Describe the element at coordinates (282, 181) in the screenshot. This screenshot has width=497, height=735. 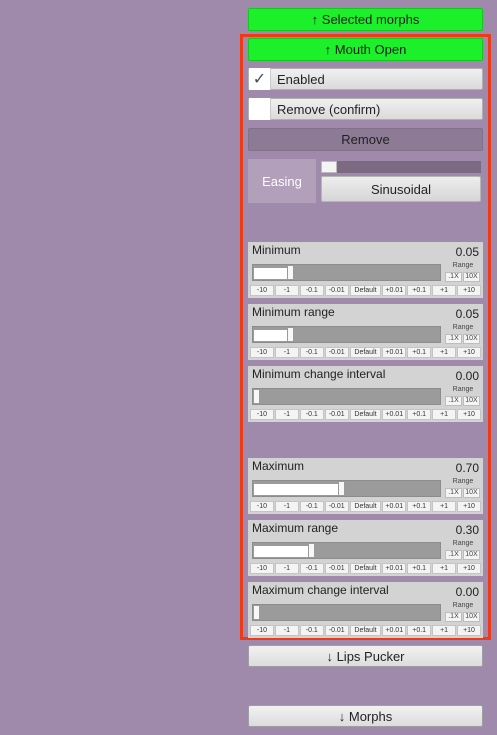
I see `easing-label: Easing` at that location.